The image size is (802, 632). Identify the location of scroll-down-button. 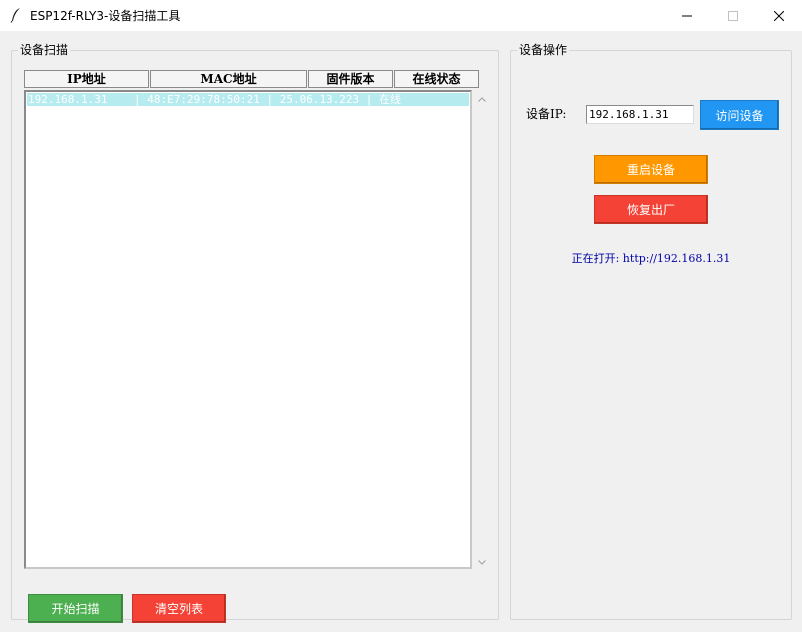
(482, 561).